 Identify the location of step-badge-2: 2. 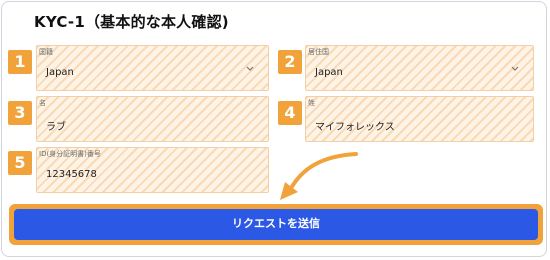
(290, 62).